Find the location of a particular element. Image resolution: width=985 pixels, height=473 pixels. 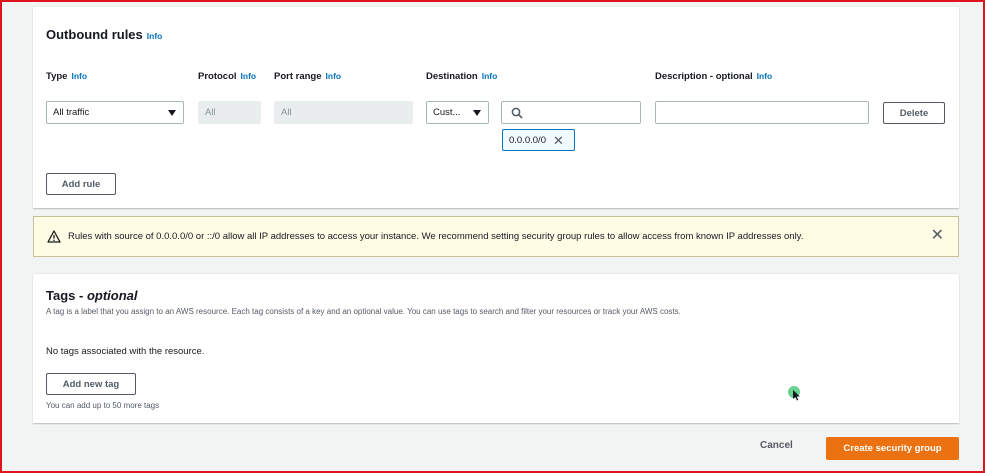

description-header-label: Description - optional is located at coordinates (704, 76).